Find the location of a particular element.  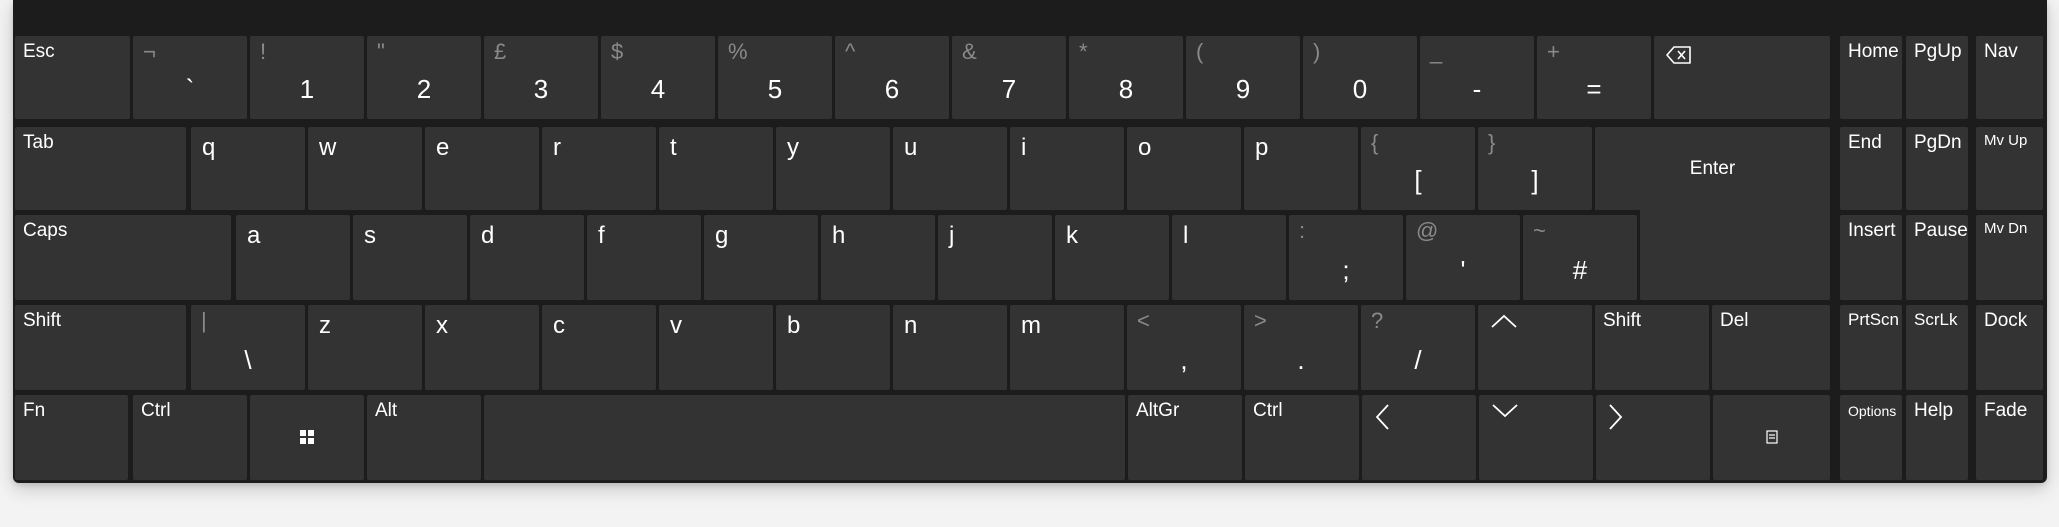

mv-up-key: Mv Up is located at coordinates (2009, 168).